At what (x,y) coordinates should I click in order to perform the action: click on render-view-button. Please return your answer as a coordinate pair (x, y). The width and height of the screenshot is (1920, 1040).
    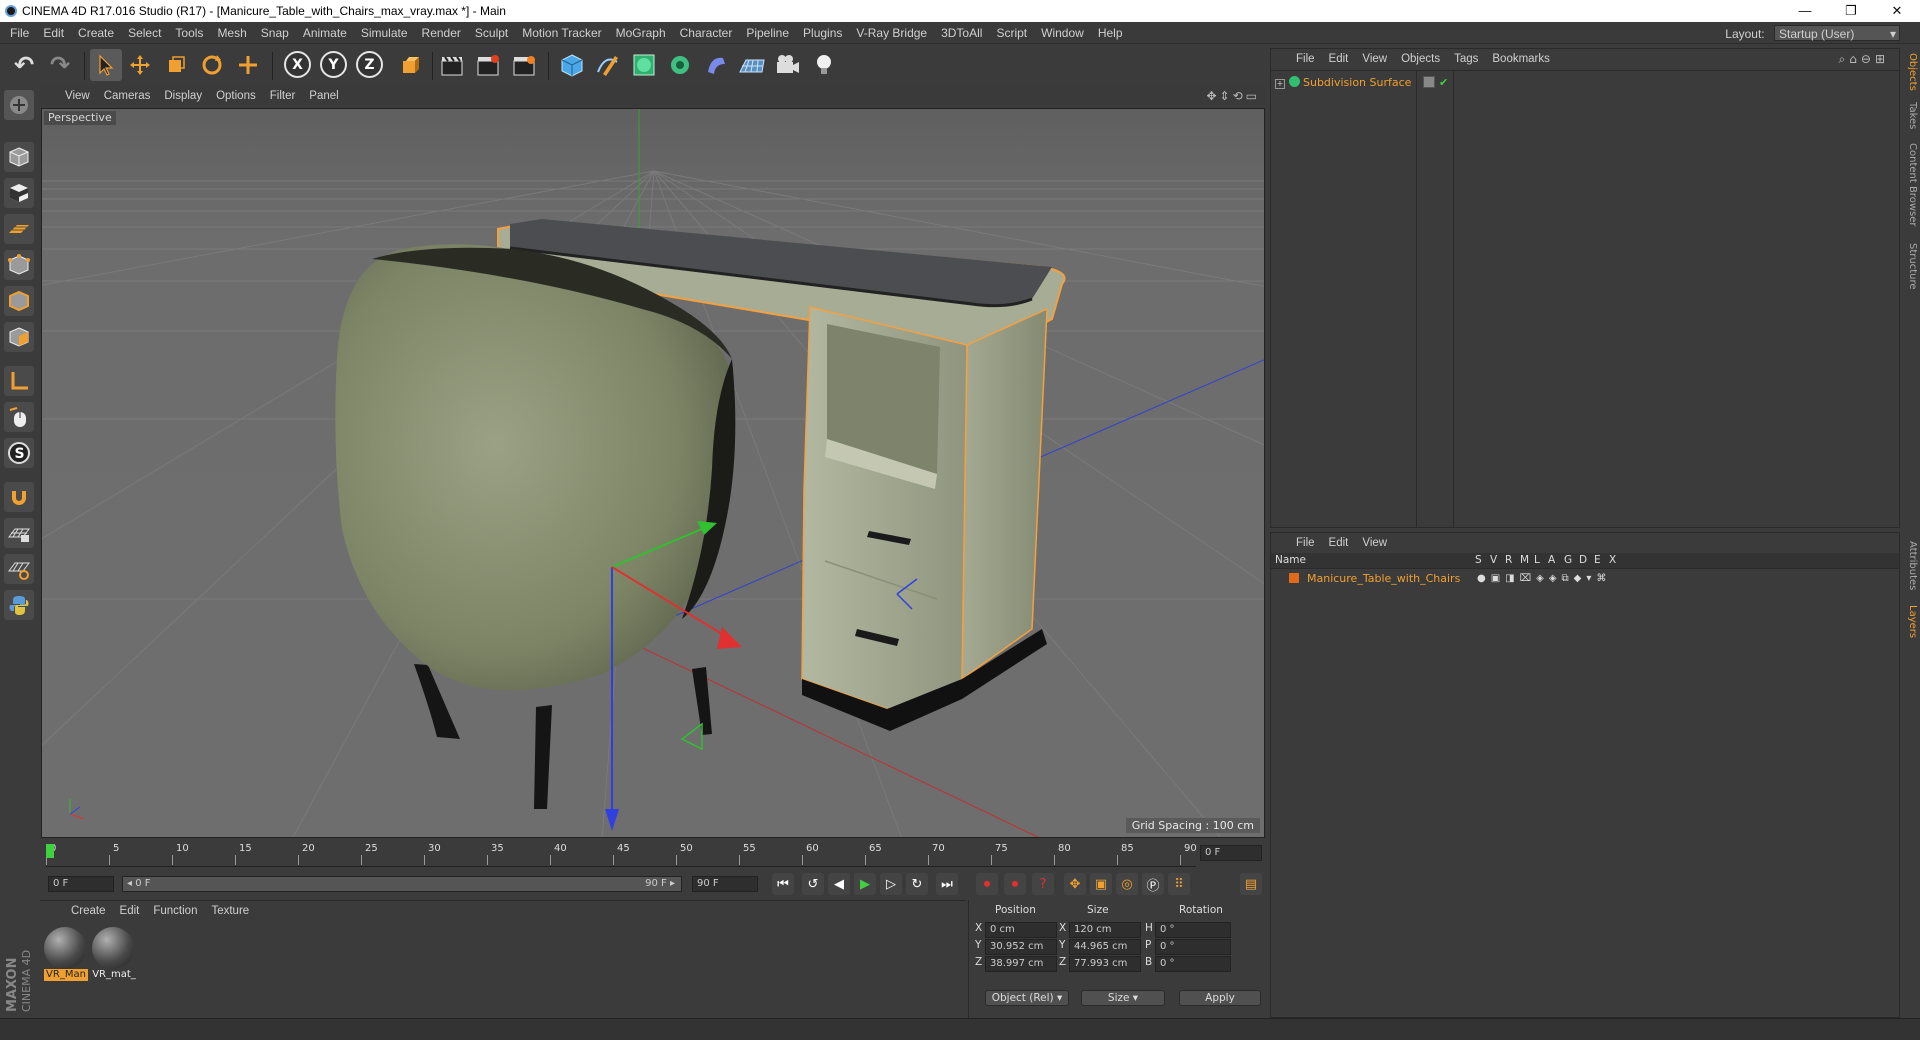
    Looking at the image, I should click on (452, 65).